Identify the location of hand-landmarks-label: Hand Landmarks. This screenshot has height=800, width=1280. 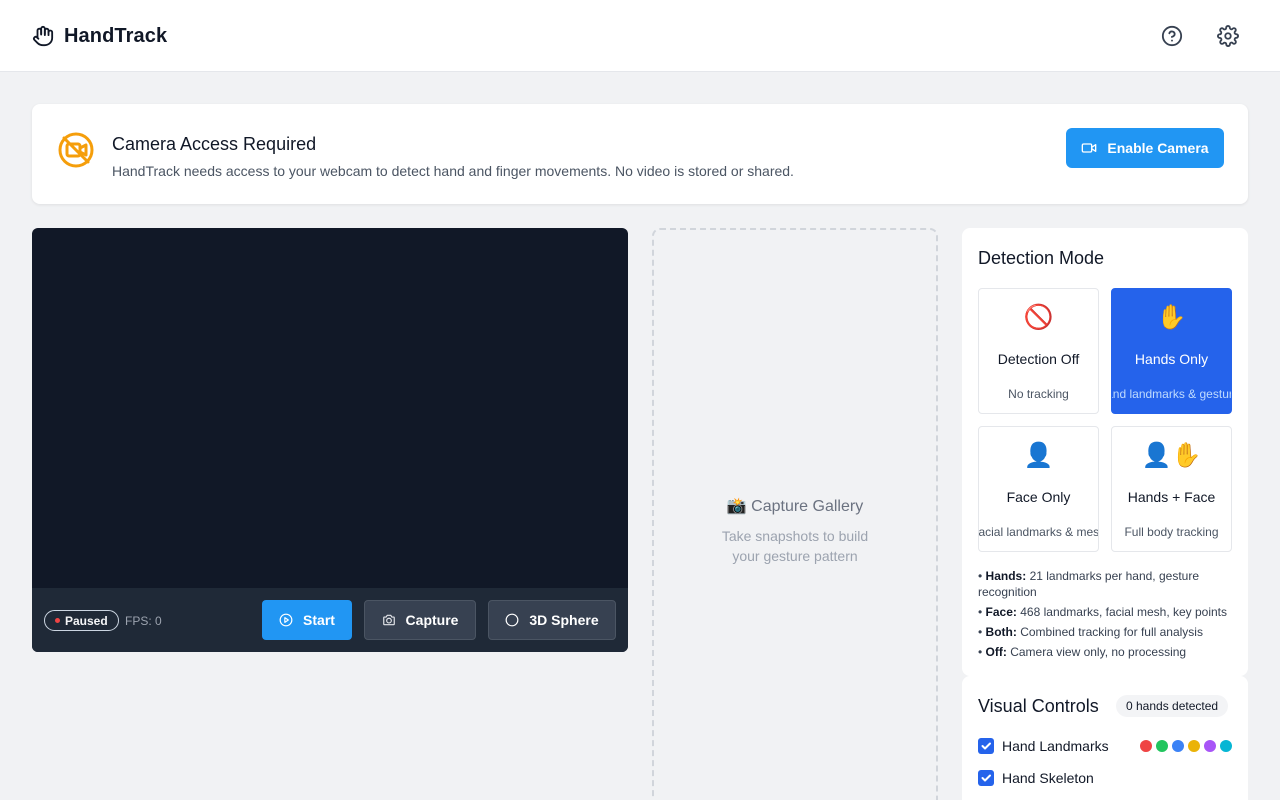
(1055, 746).